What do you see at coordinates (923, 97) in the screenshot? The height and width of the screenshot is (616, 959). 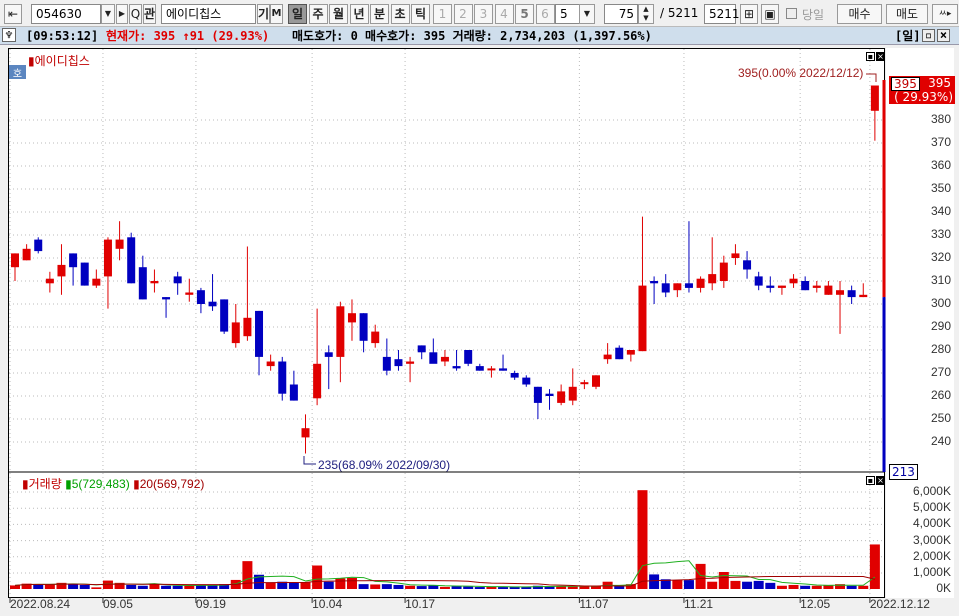 I see `current-pct: ( 29.93%)` at bounding box center [923, 97].